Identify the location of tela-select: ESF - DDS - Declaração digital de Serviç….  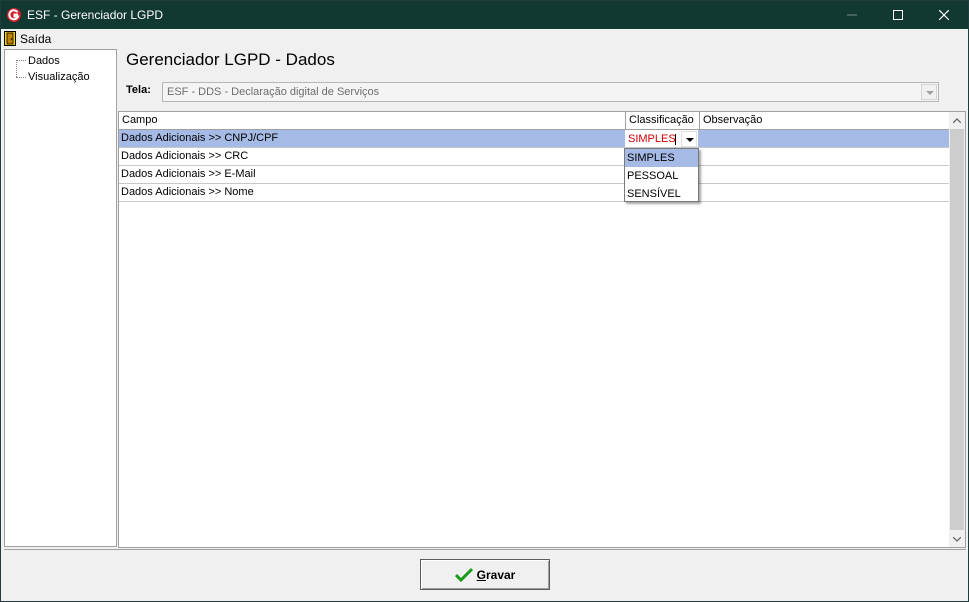
(550, 92).